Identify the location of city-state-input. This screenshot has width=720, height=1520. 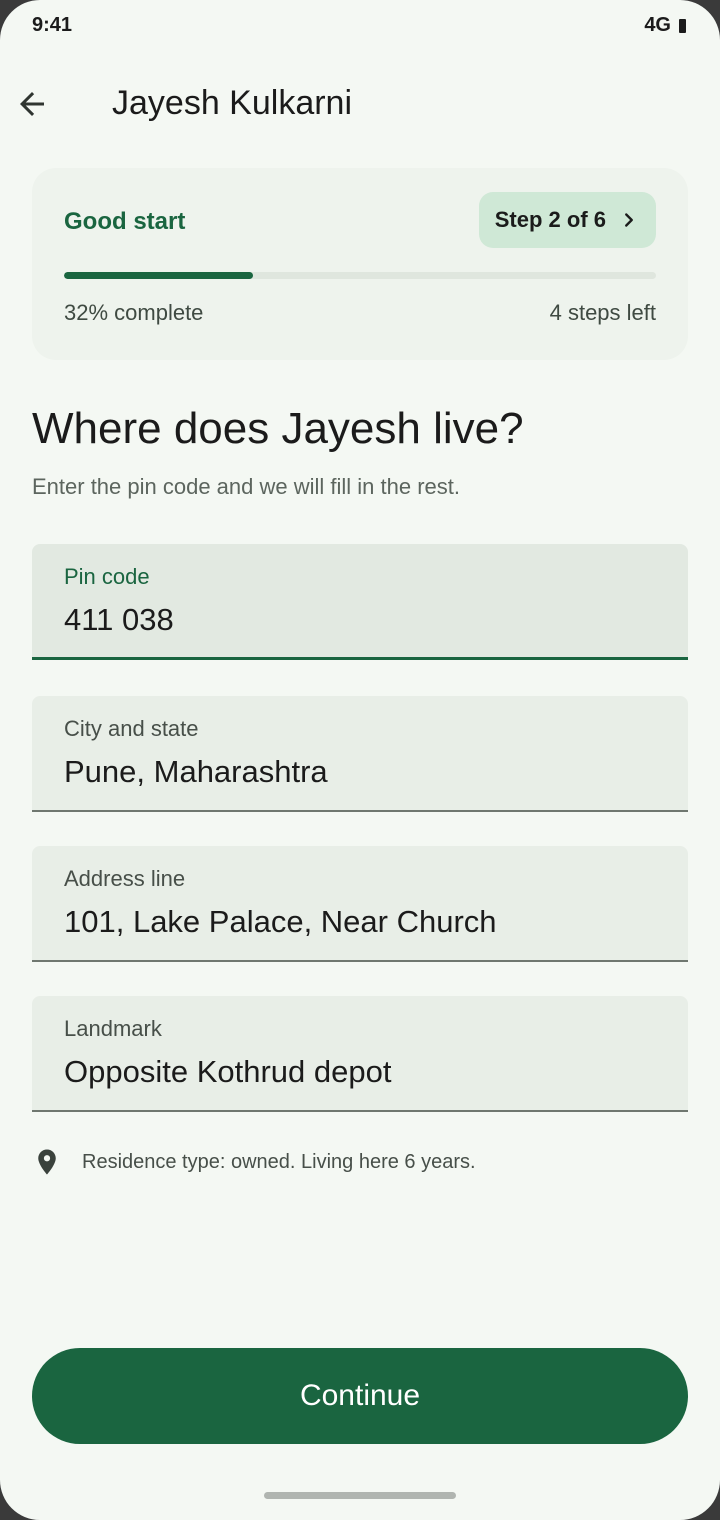
(359, 772).